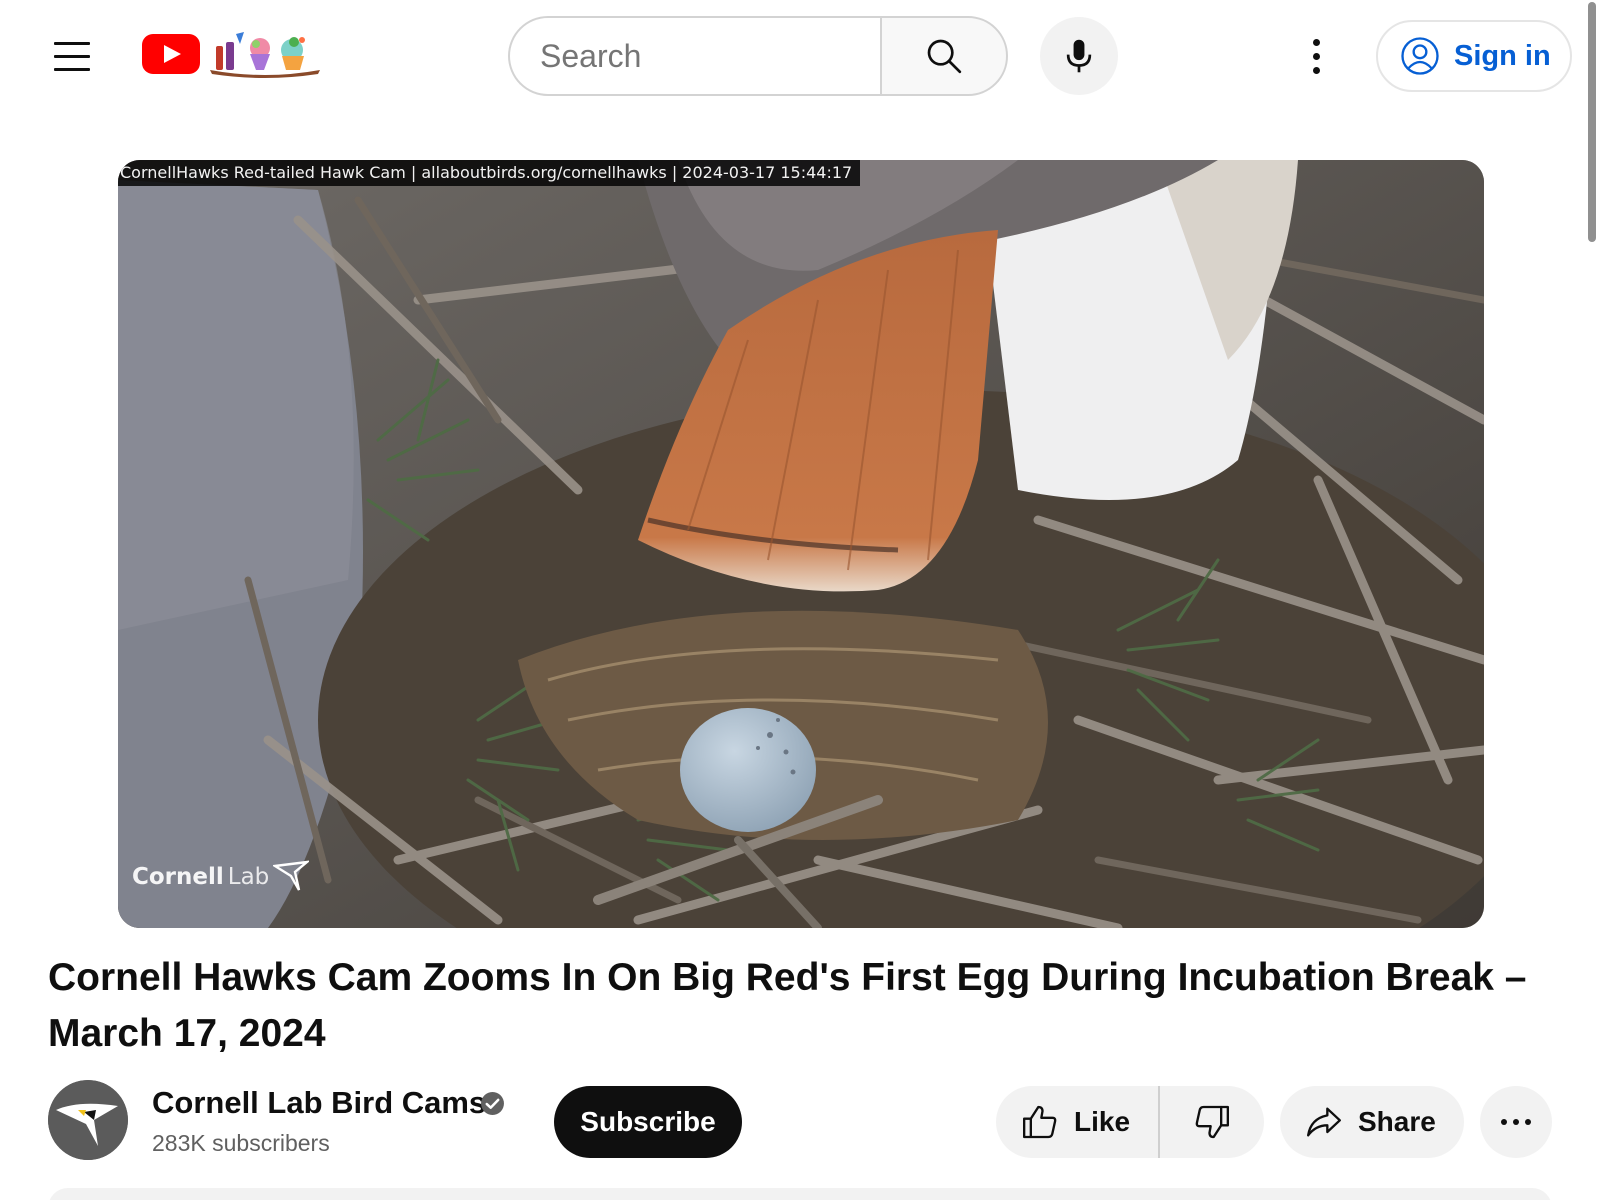 The height and width of the screenshot is (1200, 1600). I want to click on like-button: Like, so click(1078, 1122).